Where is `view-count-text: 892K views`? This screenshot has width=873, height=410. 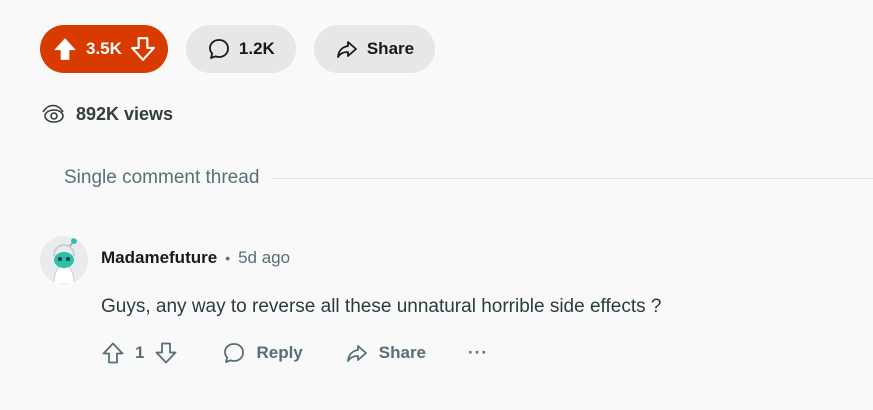 view-count-text: 892K views is located at coordinates (125, 113).